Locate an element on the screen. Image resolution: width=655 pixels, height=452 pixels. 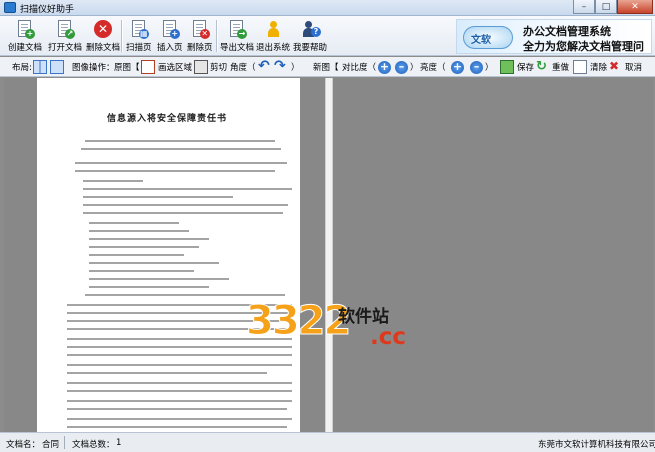
brightness-label: 亮度（ is located at coordinates (433, 68).